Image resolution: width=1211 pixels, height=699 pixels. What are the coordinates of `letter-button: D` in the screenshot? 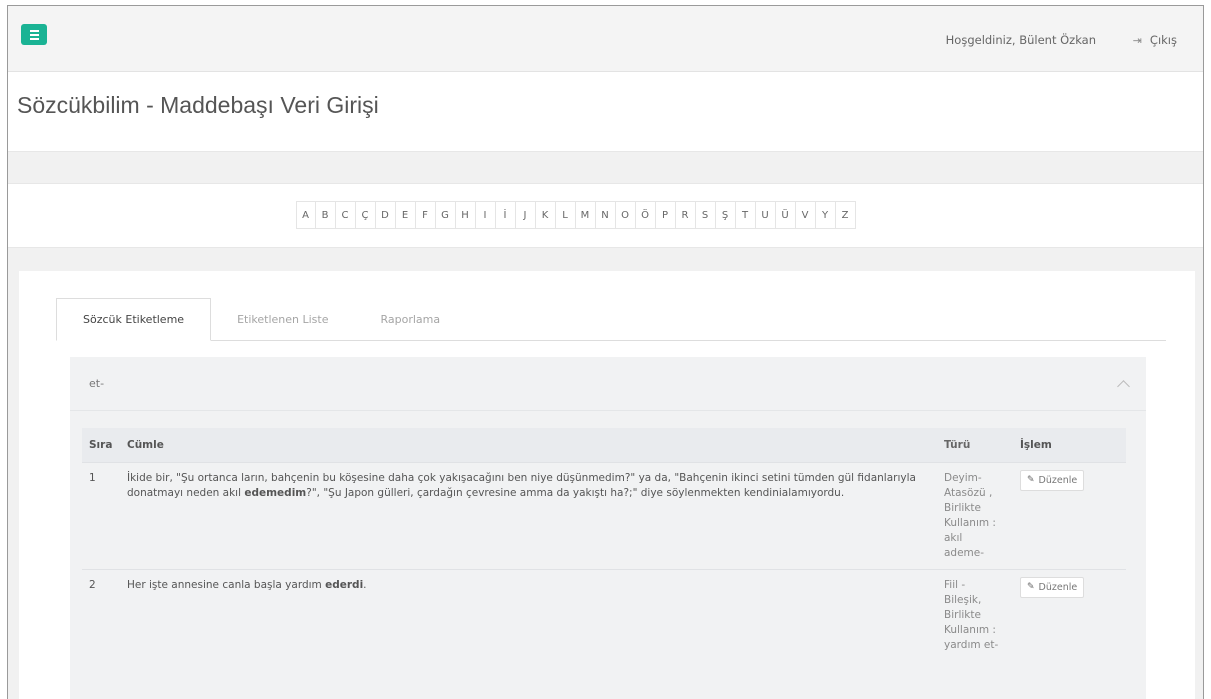 It's located at (385, 215).